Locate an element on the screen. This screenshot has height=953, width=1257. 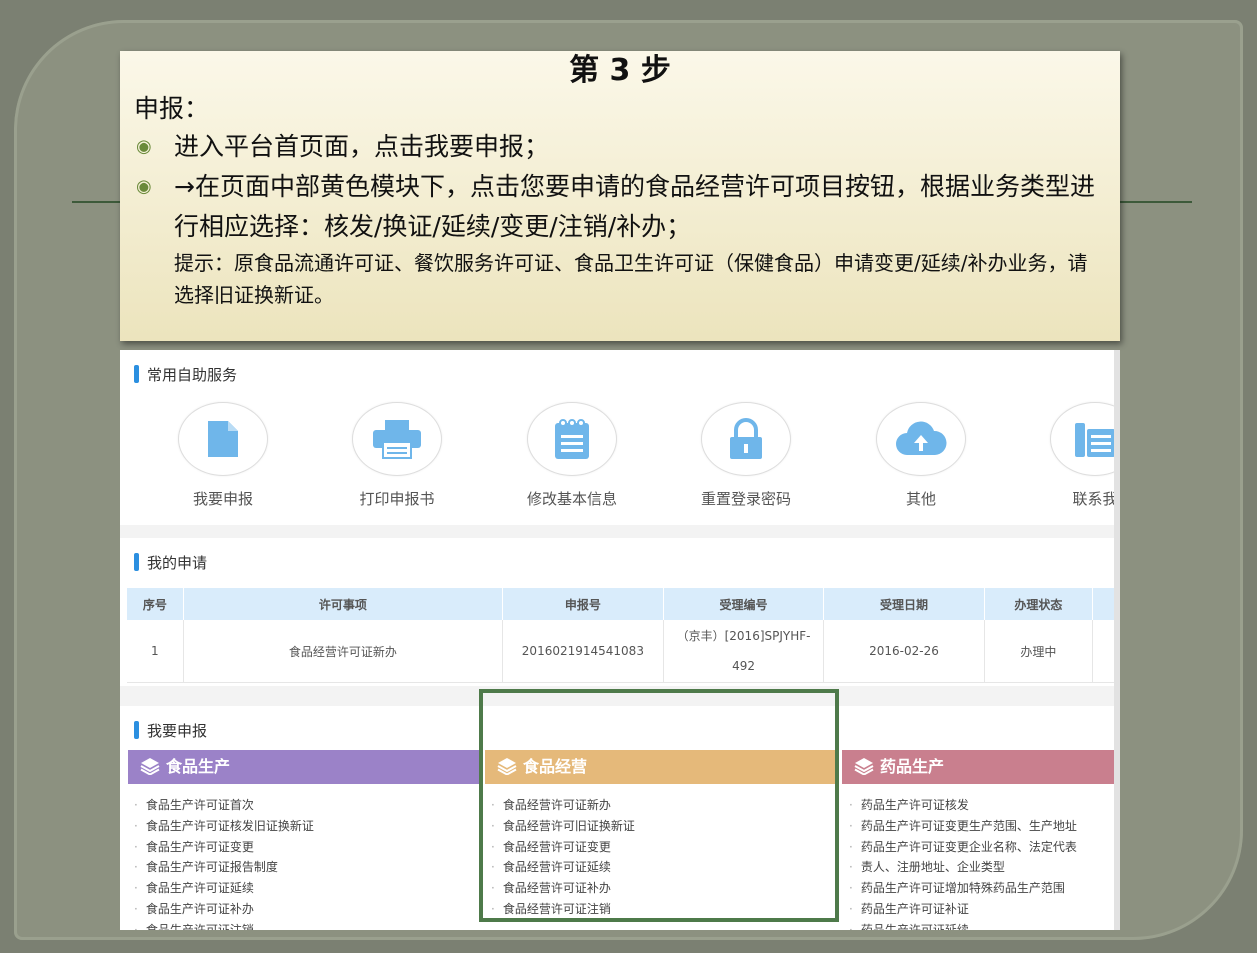
service-contact-button: 联系我 is located at coordinates (1065, 455).